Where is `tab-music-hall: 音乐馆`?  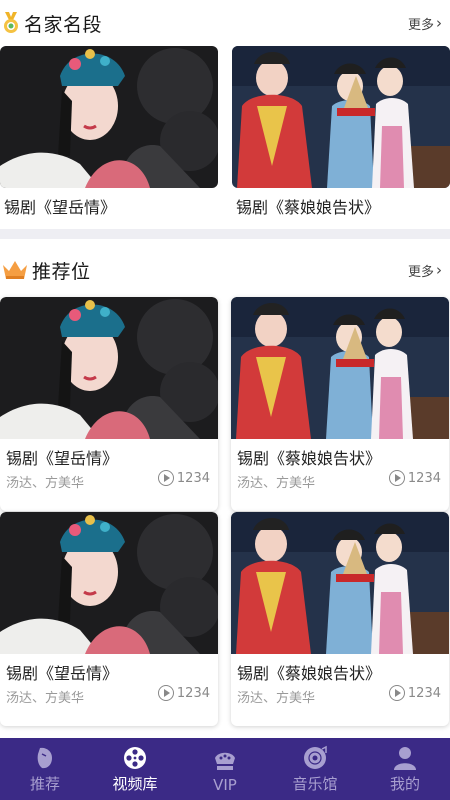 tab-music-hall: 音乐馆 is located at coordinates (315, 769).